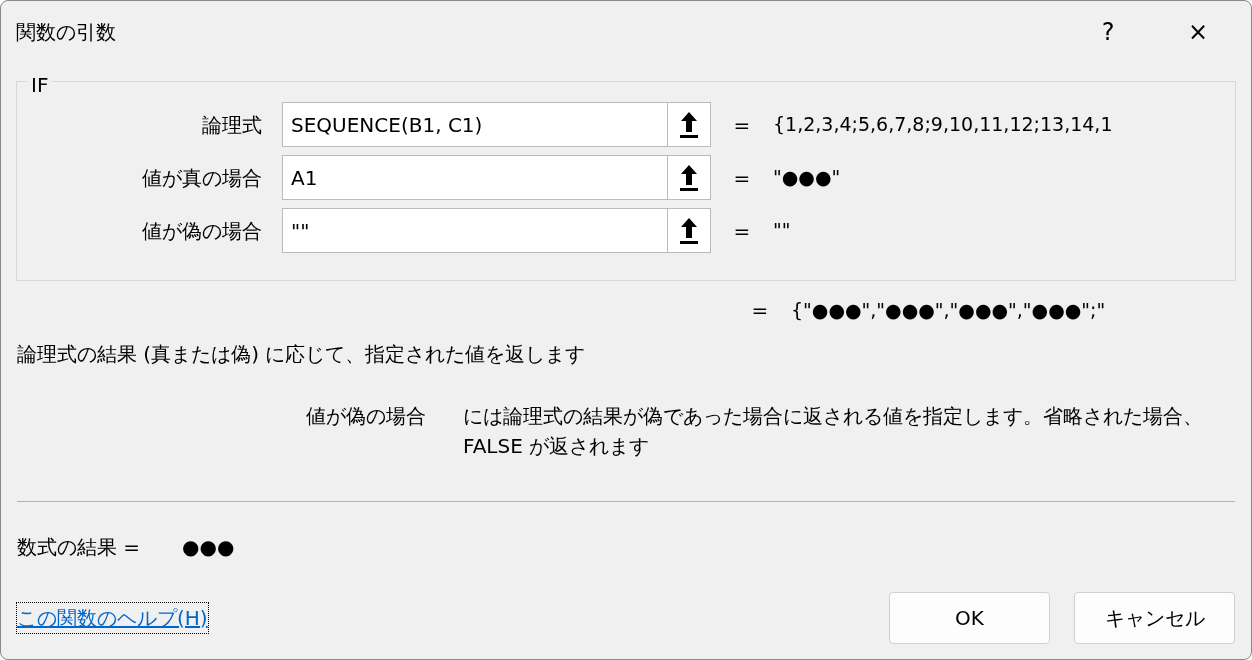 This screenshot has height=660, width=1252. What do you see at coordinates (232, 125) in the screenshot?
I see `argument-label: 論理式` at bounding box center [232, 125].